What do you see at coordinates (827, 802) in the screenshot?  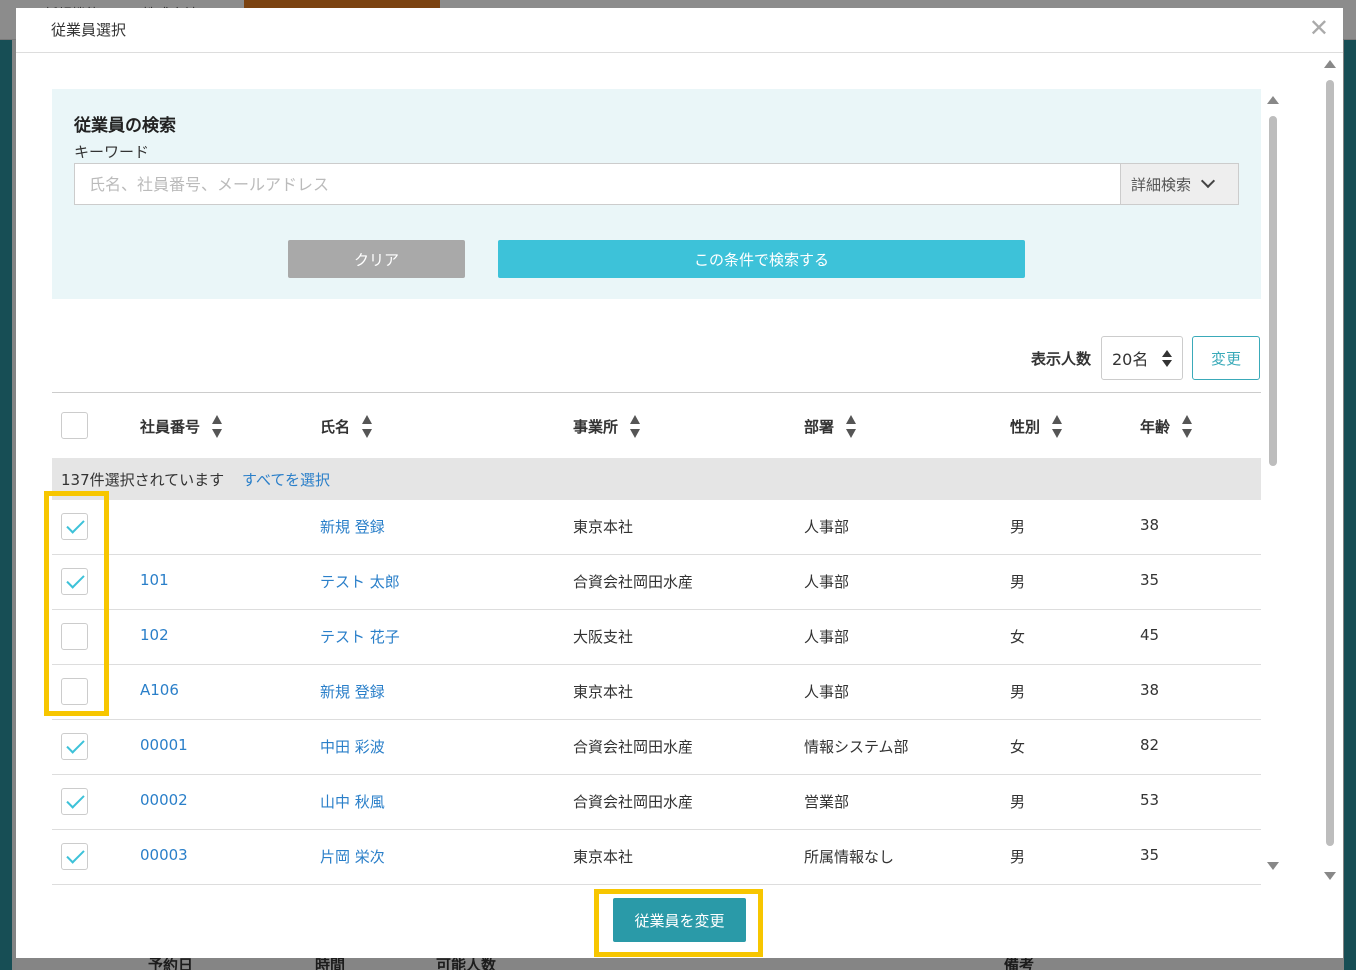 I see `cell-department: 営業部` at bounding box center [827, 802].